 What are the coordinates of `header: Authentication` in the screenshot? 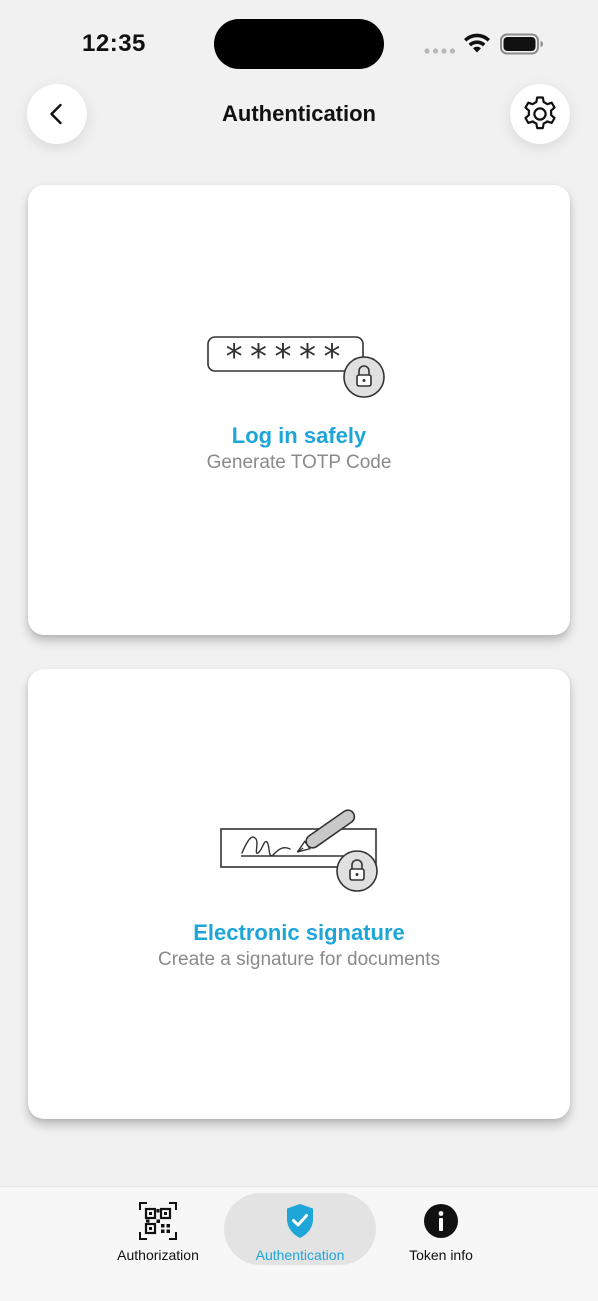 It's located at (299, 115).